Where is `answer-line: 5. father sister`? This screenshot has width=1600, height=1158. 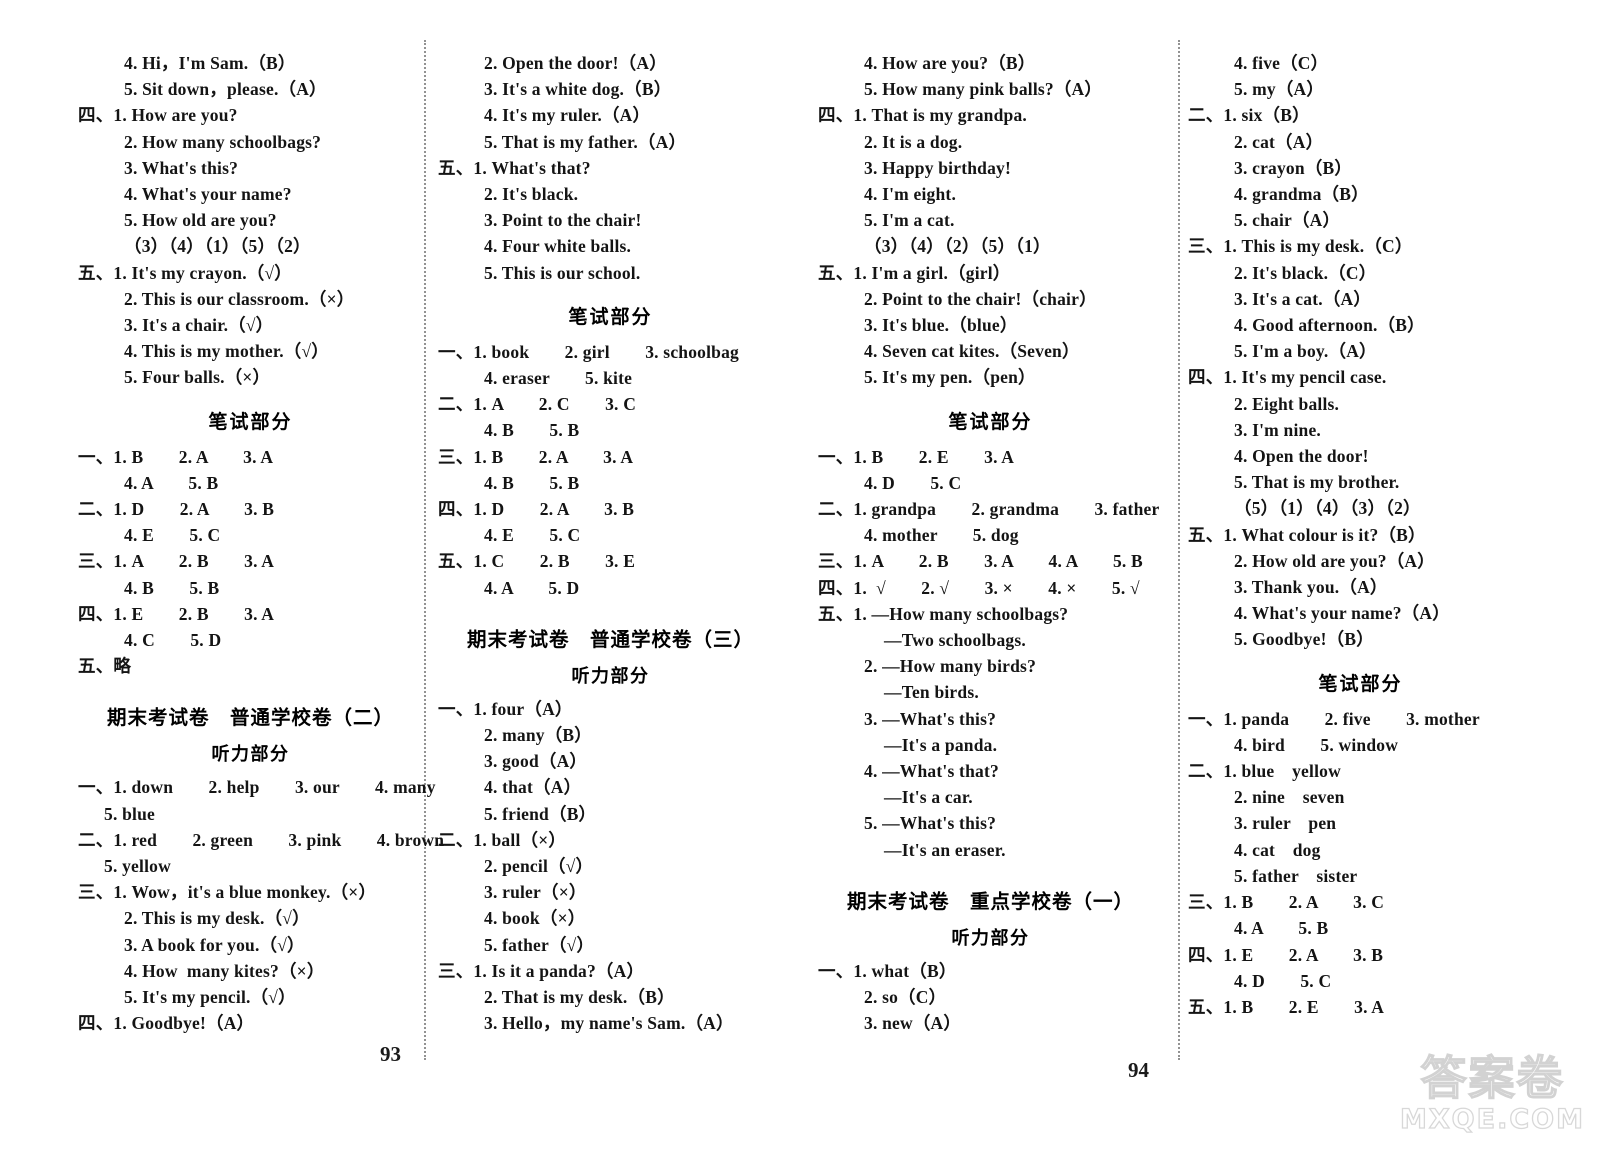 answer-line: 5. father sister is located at coordinates (1296, 875).